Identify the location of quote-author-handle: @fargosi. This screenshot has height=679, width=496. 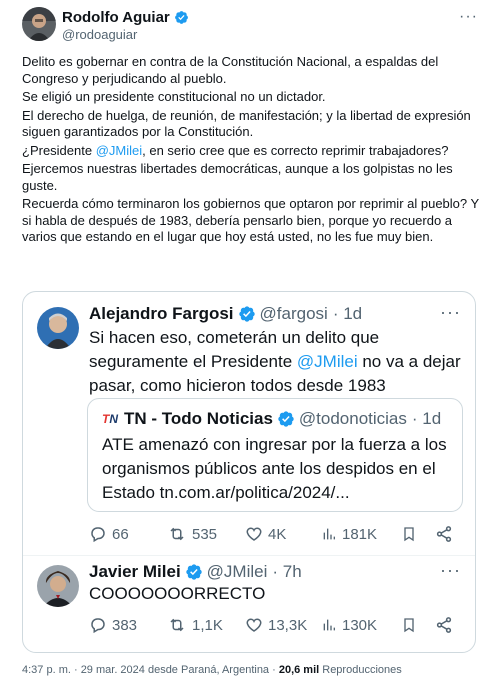
(294, 314).